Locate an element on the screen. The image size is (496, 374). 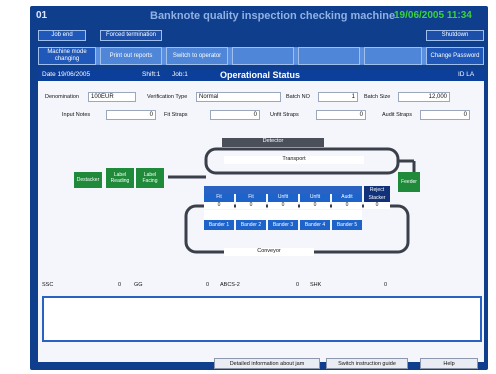
counters-row is located at coordinates (261, 286).